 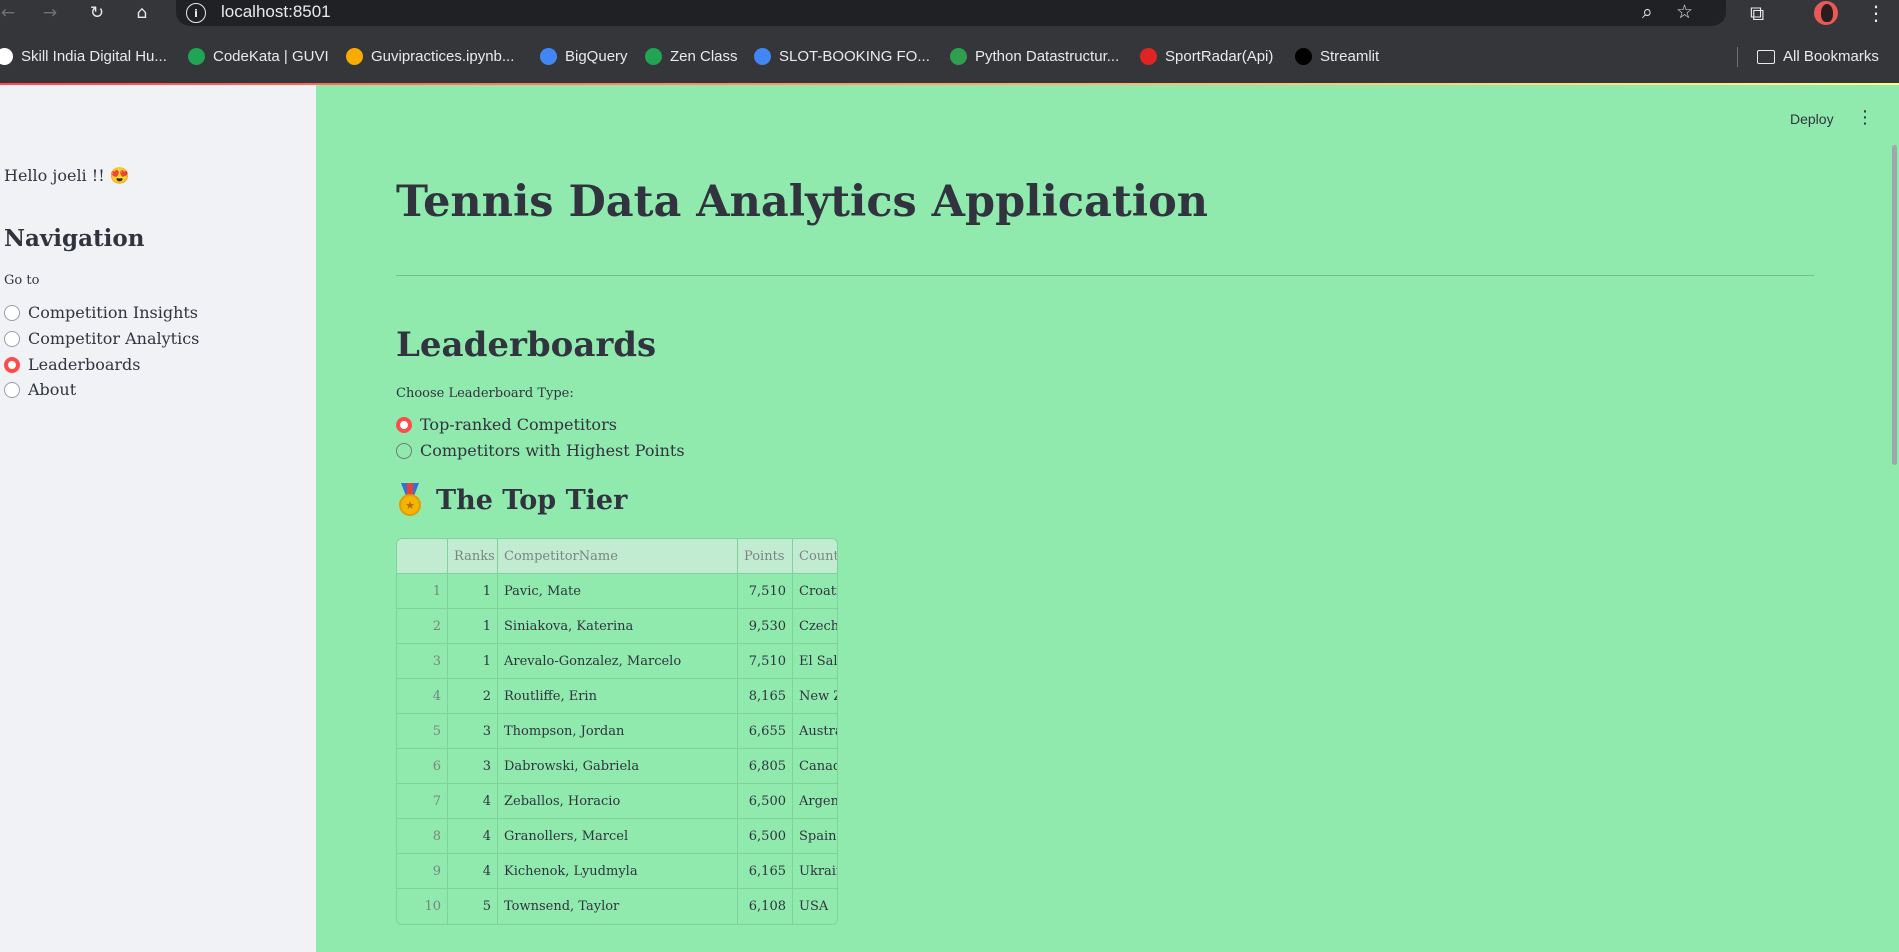 What do you see at coordinates (765, 871) in the screenshot?
I see `points-cell: 6,165` at bounding box center [765, 871].